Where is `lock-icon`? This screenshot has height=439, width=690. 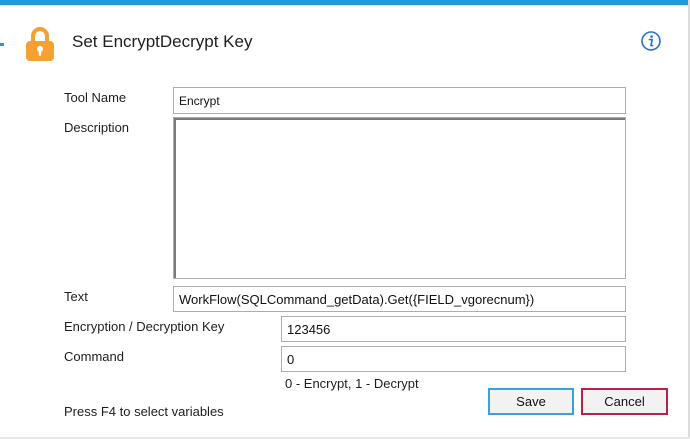 lock-icon is located at coordinates (40, 44).